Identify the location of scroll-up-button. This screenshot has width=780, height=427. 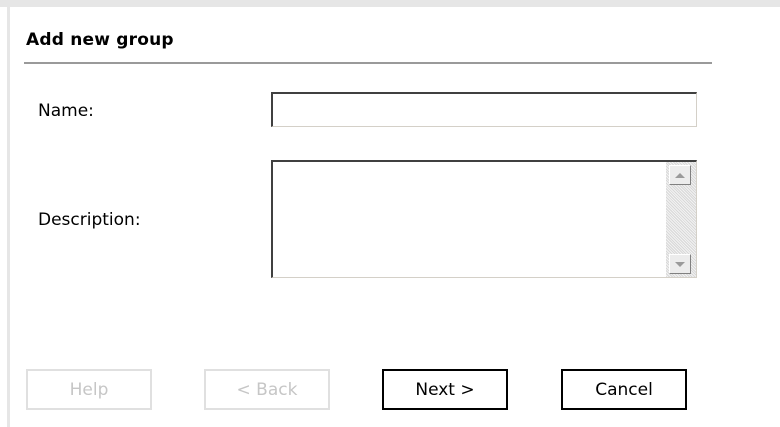
(680, 175).